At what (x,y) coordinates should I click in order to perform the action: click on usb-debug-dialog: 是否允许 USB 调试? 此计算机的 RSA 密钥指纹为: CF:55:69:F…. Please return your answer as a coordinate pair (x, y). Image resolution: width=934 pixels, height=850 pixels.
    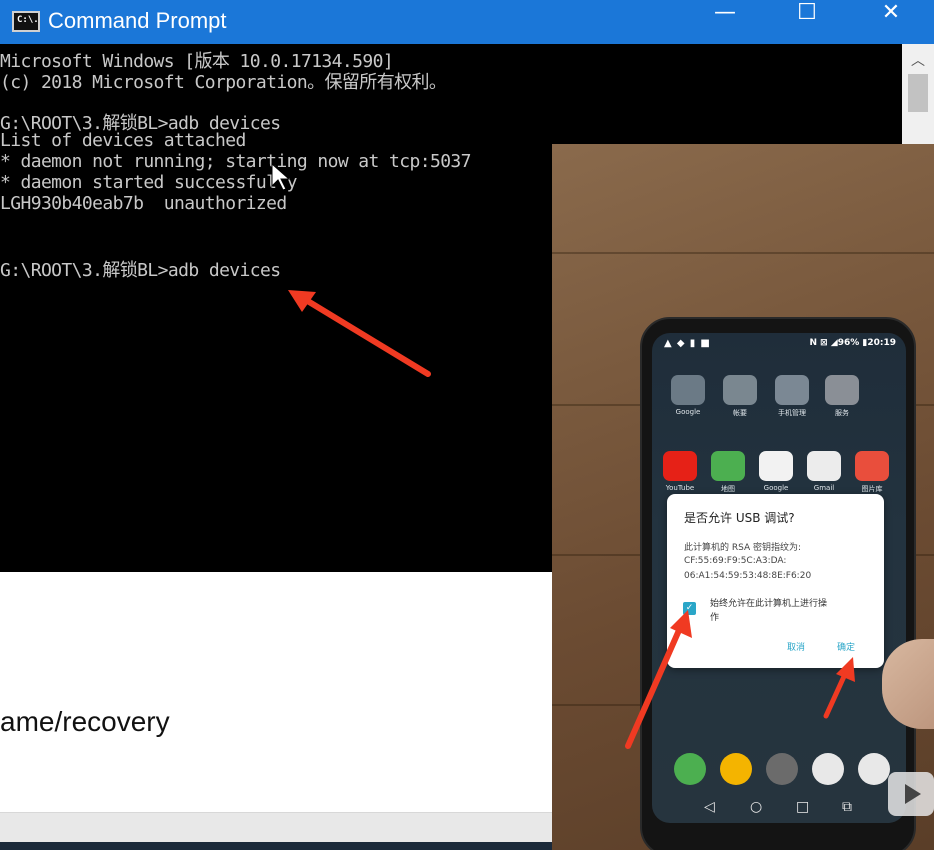
    Looking at the image, I should click on (775, 581).